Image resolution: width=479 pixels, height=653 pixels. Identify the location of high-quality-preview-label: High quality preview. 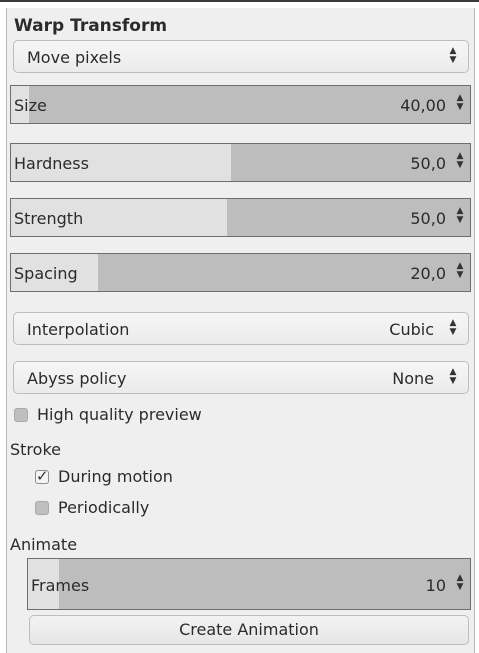
(119, 414).